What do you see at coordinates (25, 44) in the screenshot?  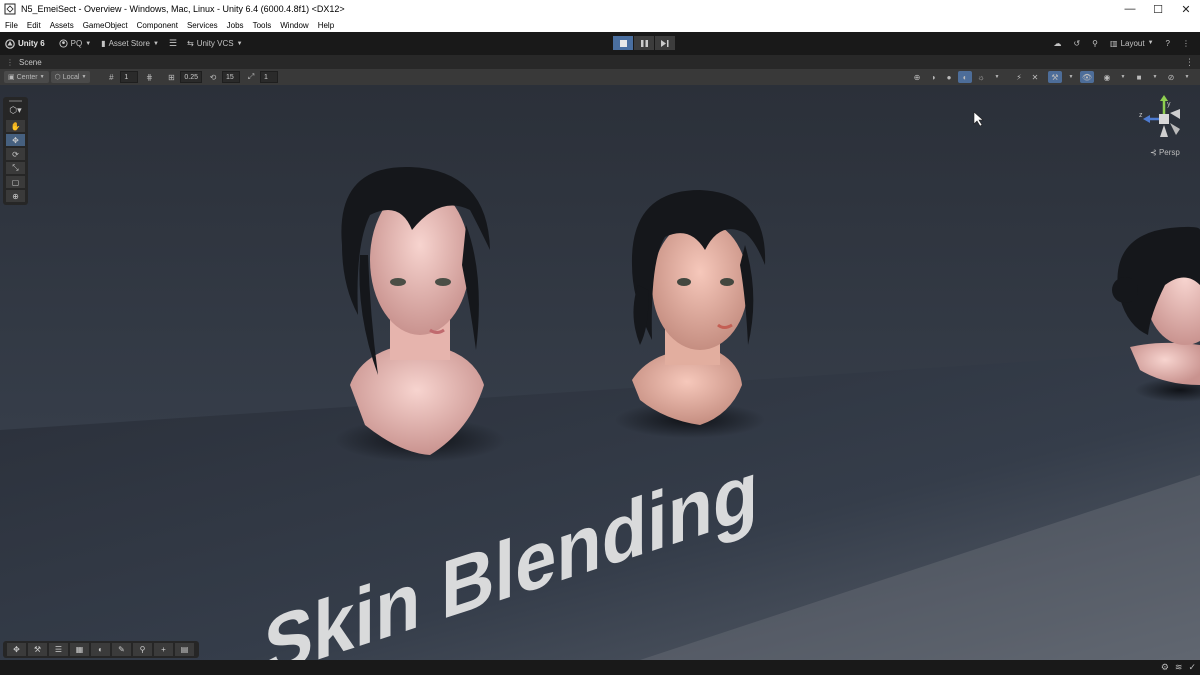 I see `unity-version-button: Unity 6` at bounding box center [25, 44].